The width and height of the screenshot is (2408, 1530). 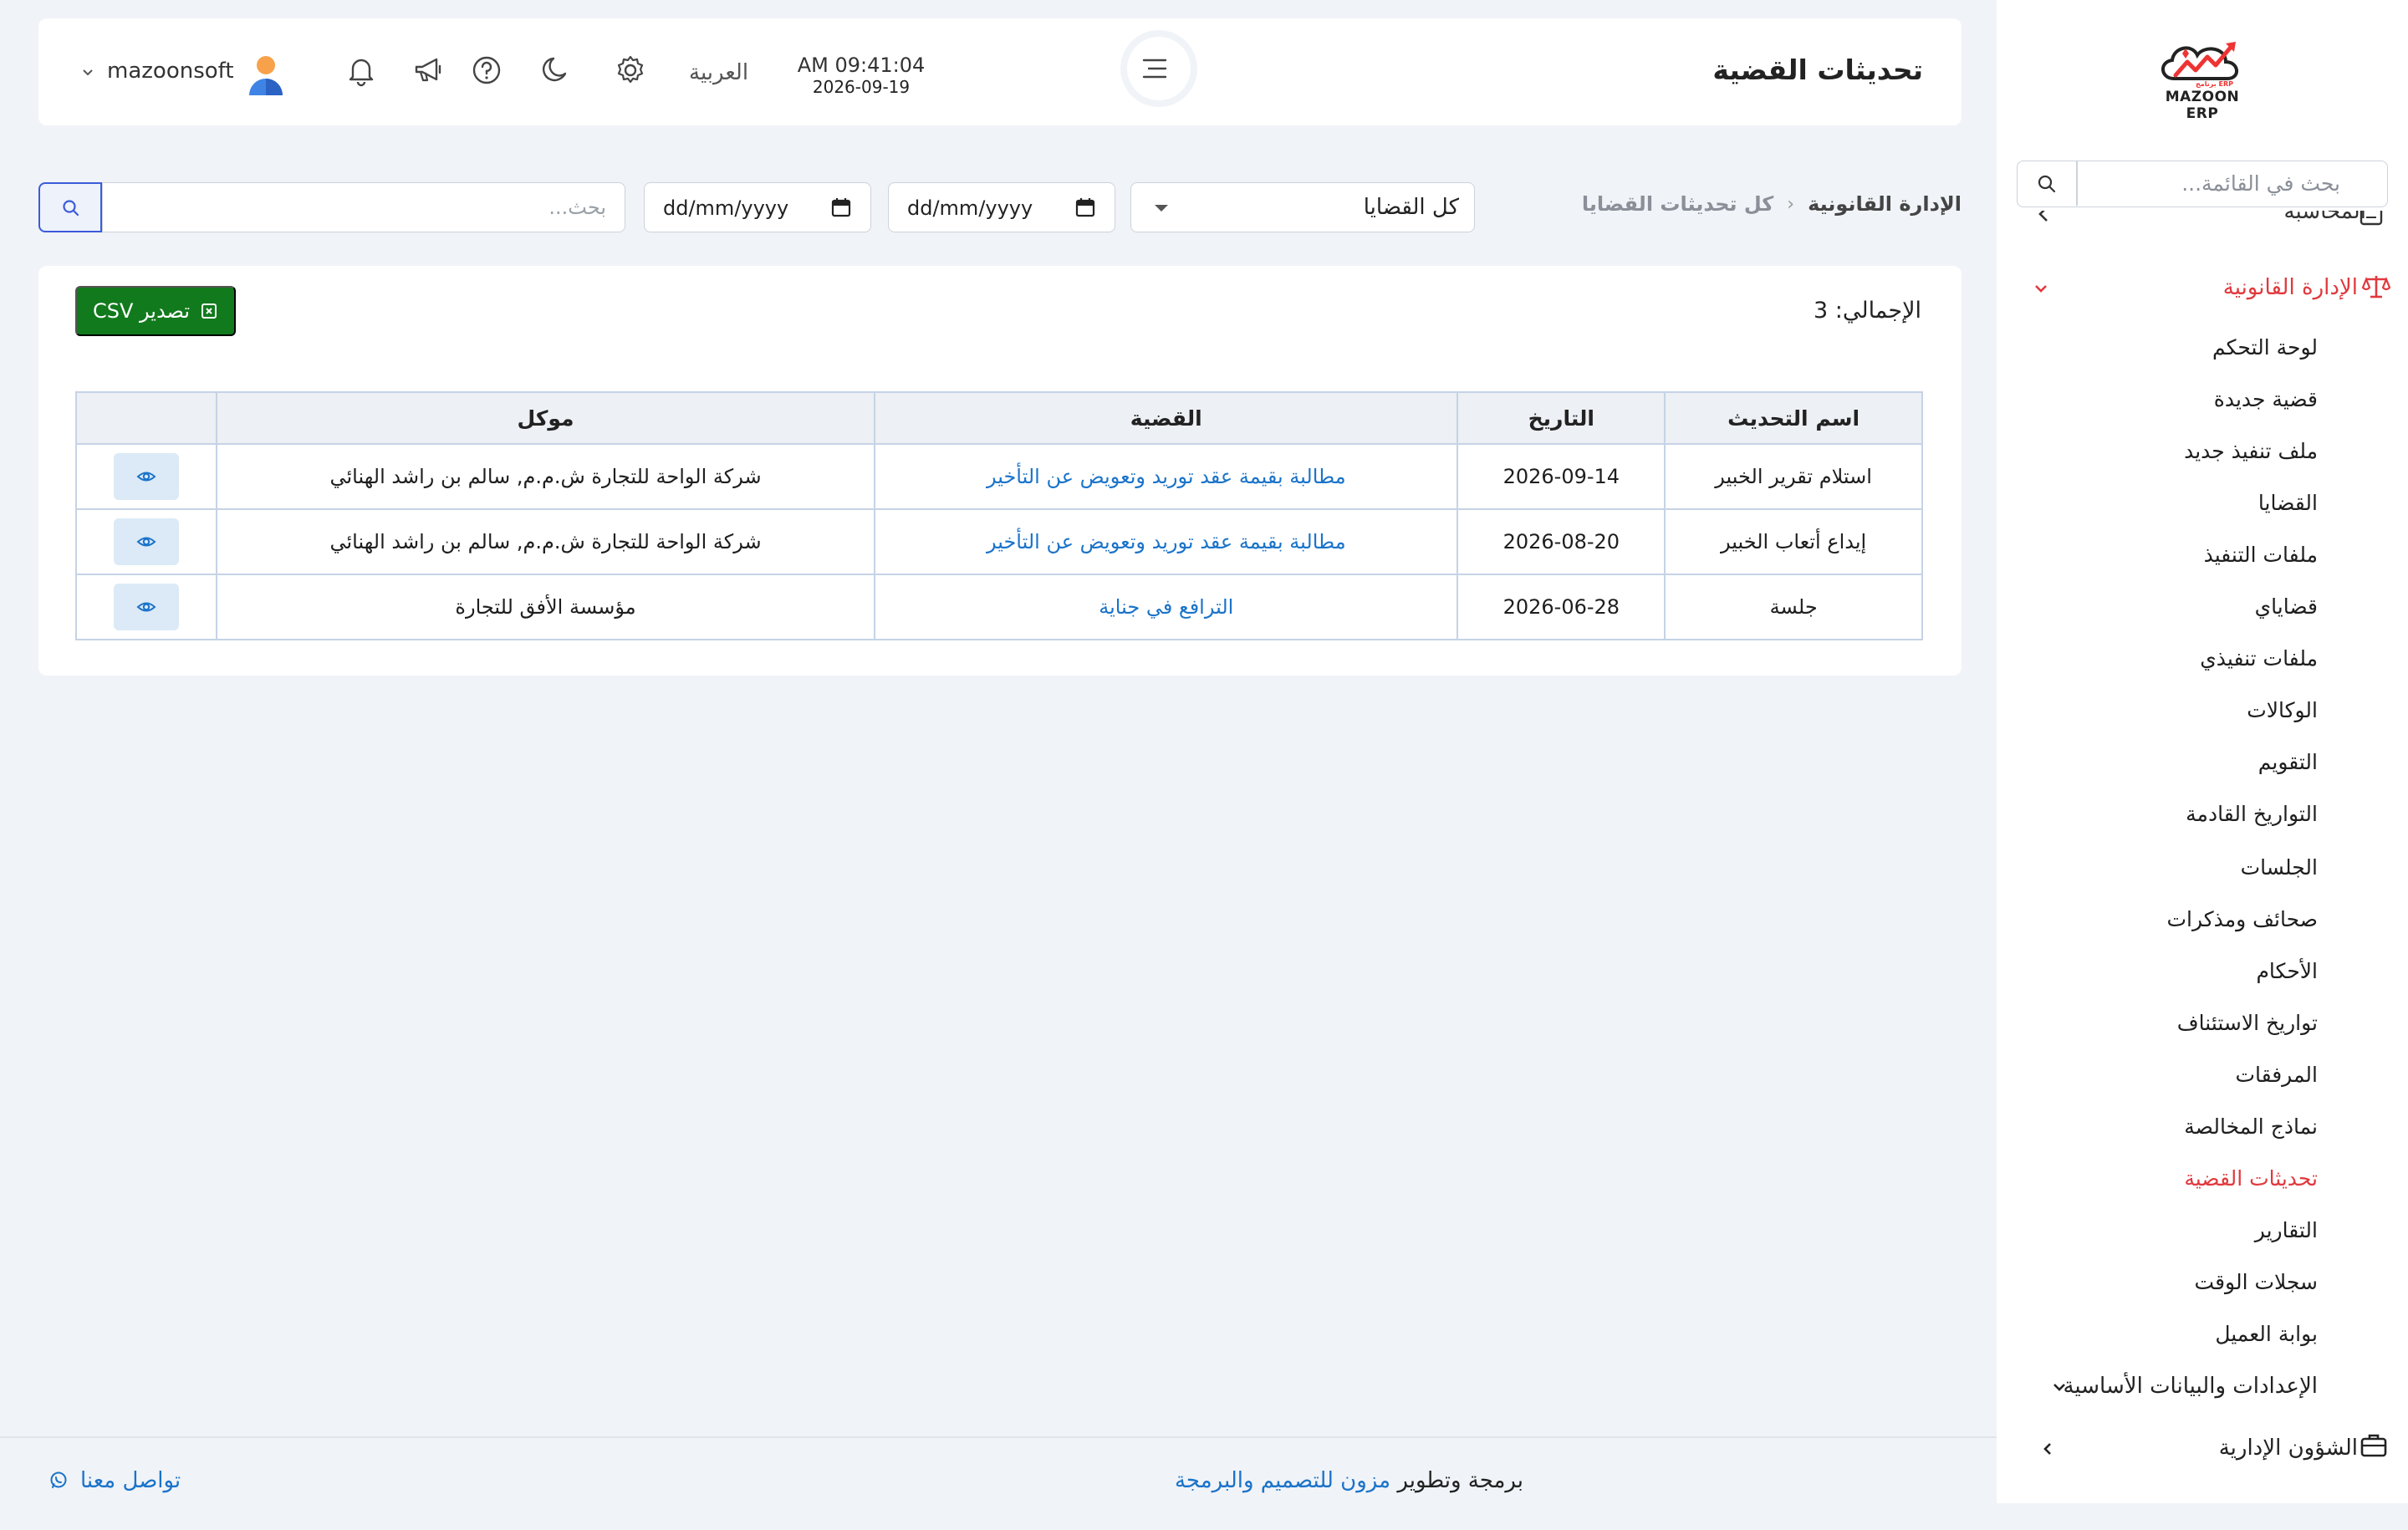 What do you see at coordinates (862, 87) in the screenshot?
I see `clock-date: 2026-09-19` at bounding box center [862, 87].